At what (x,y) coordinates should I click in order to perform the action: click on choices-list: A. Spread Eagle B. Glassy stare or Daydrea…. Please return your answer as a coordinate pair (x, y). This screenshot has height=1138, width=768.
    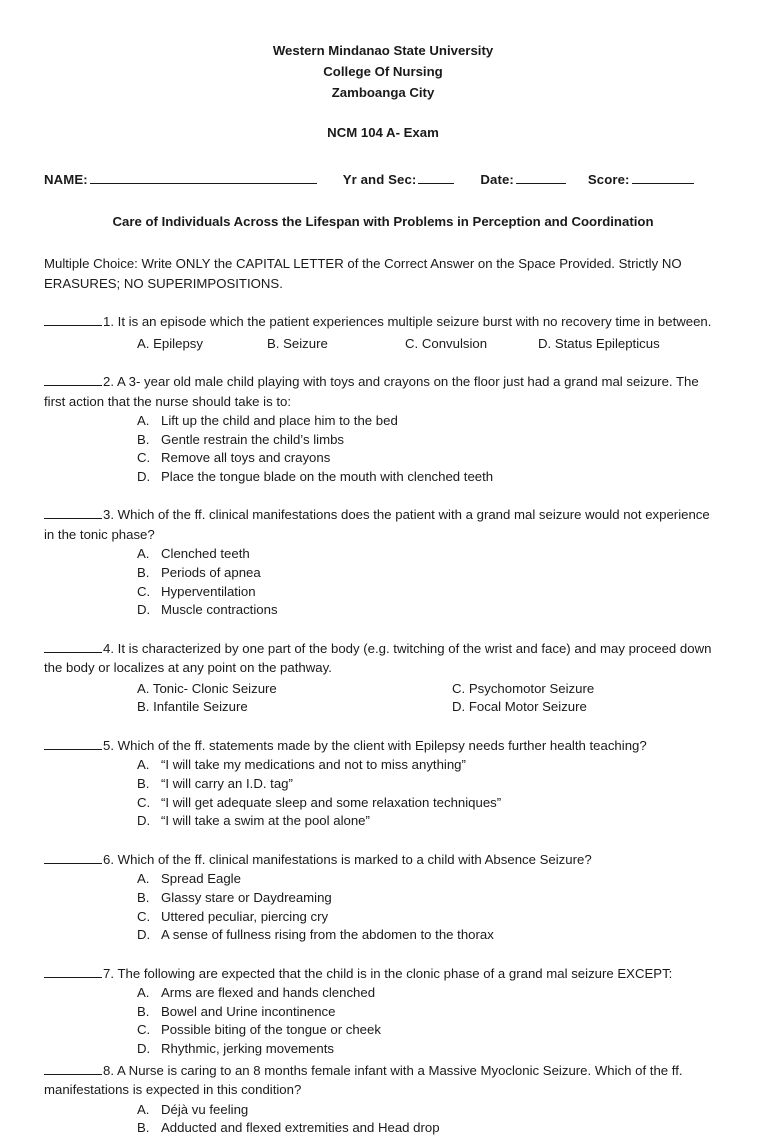
    Looking at the image, I should click on (383, 907).